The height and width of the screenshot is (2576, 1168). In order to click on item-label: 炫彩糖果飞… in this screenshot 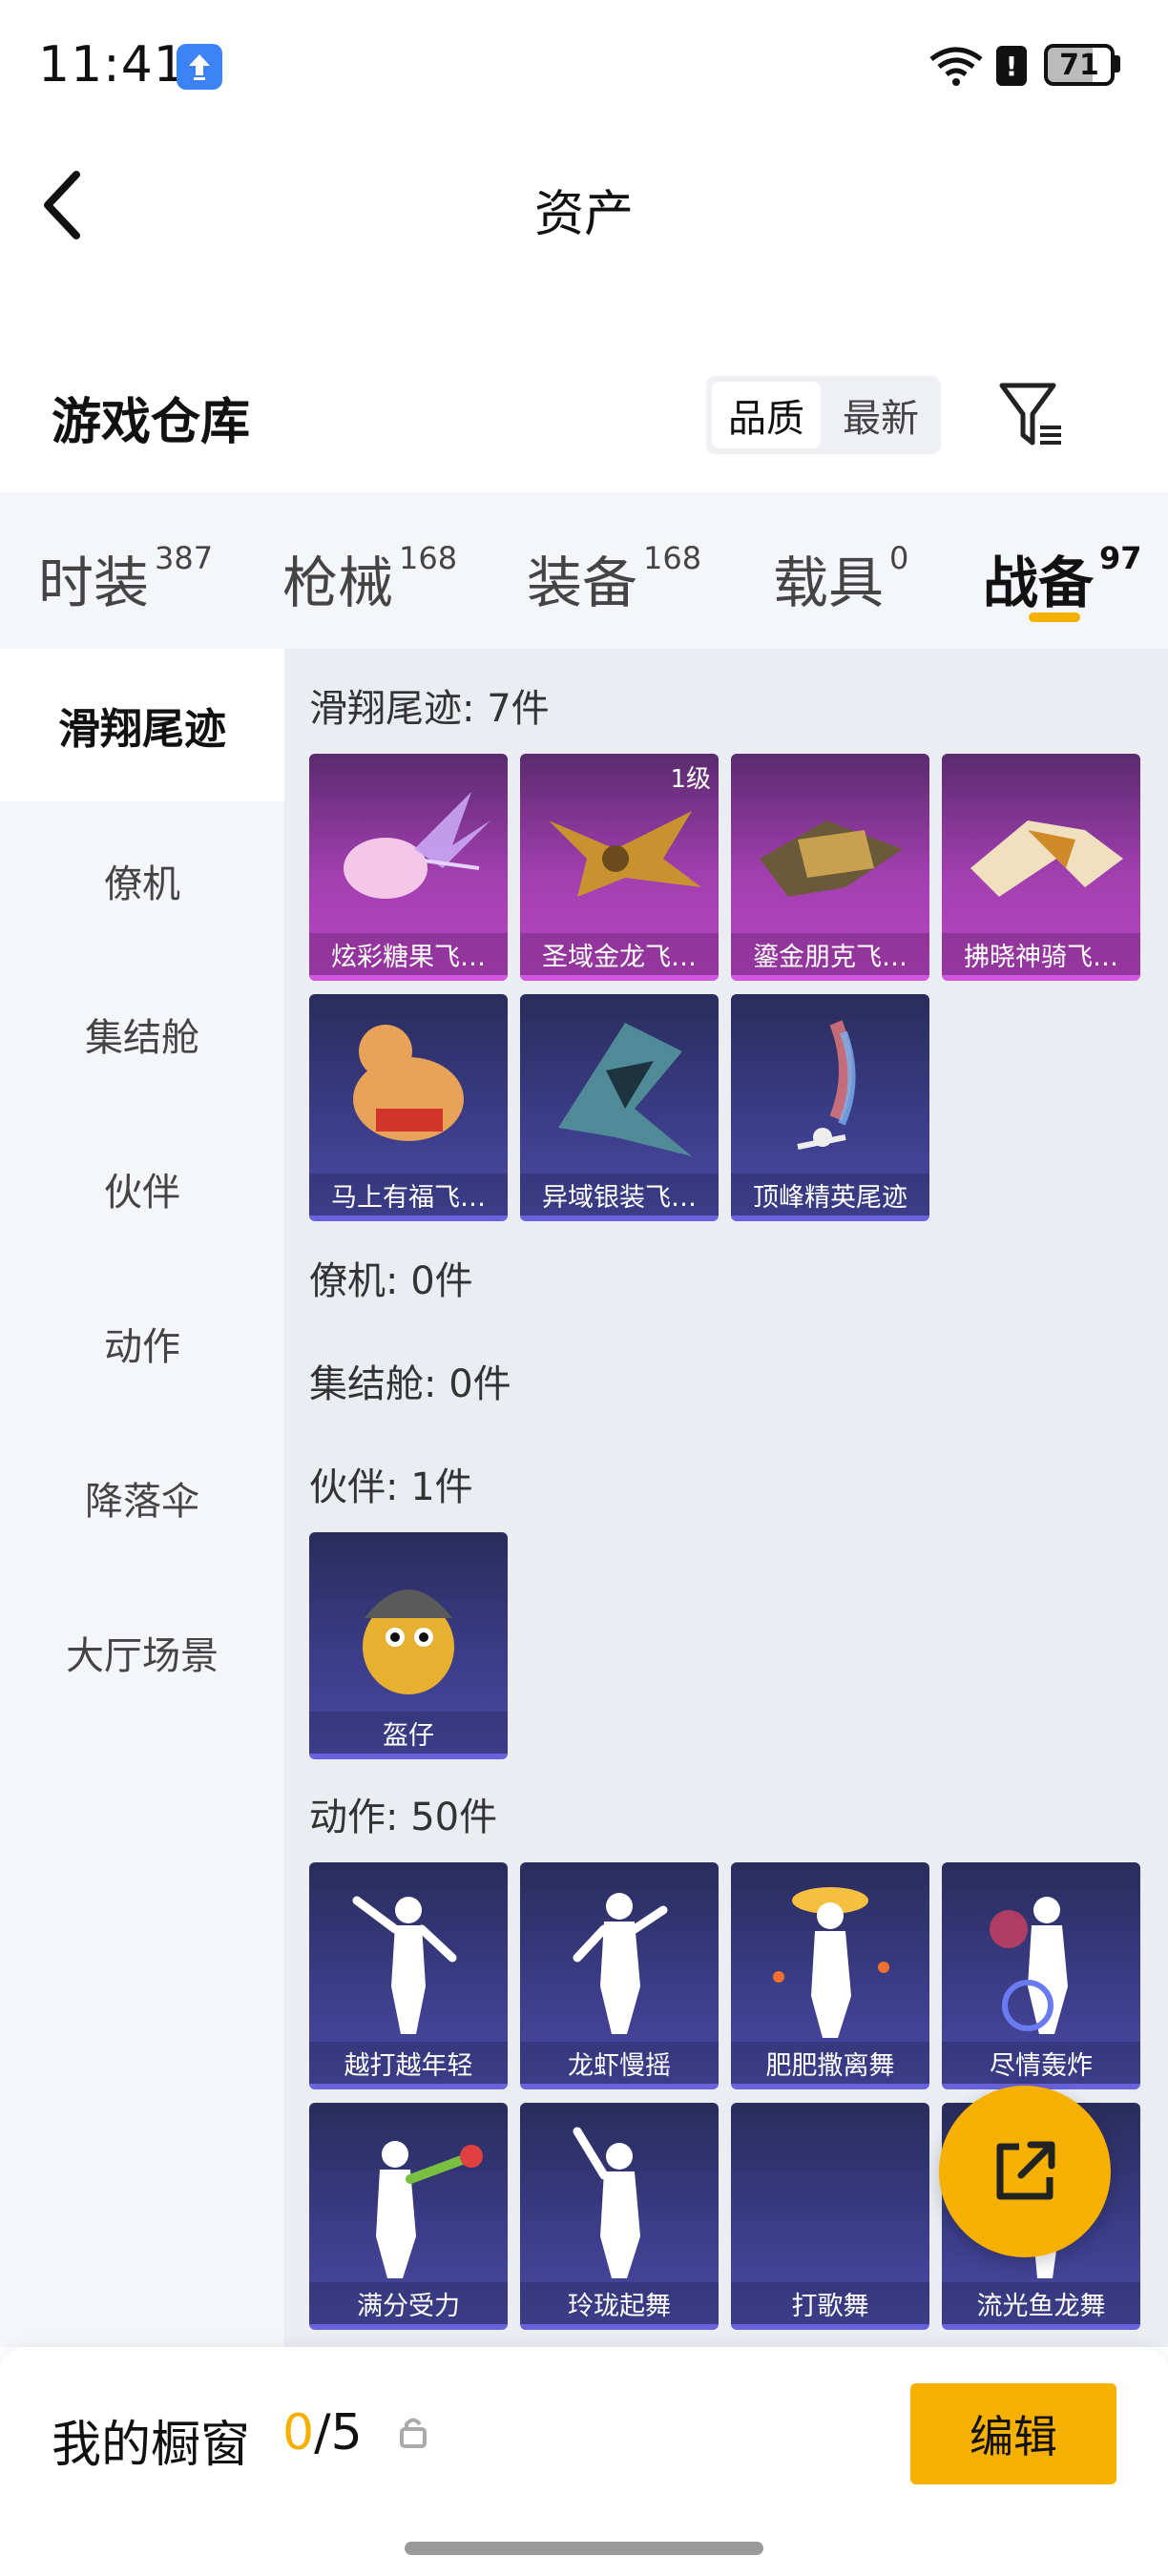, I will do `click(408, 954)`.